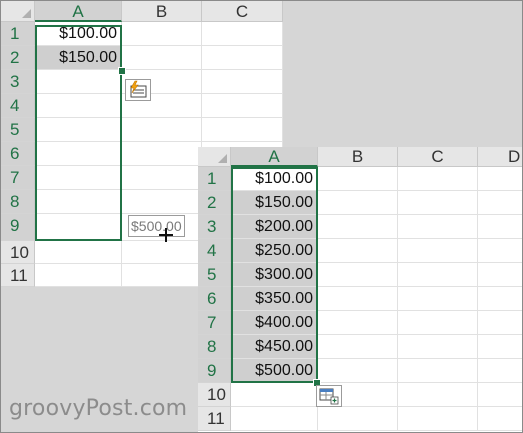 Image resolution: width=523 pixels, height=433 pixels. I want to click on cell-a7: $400.00, so click(274, 323).